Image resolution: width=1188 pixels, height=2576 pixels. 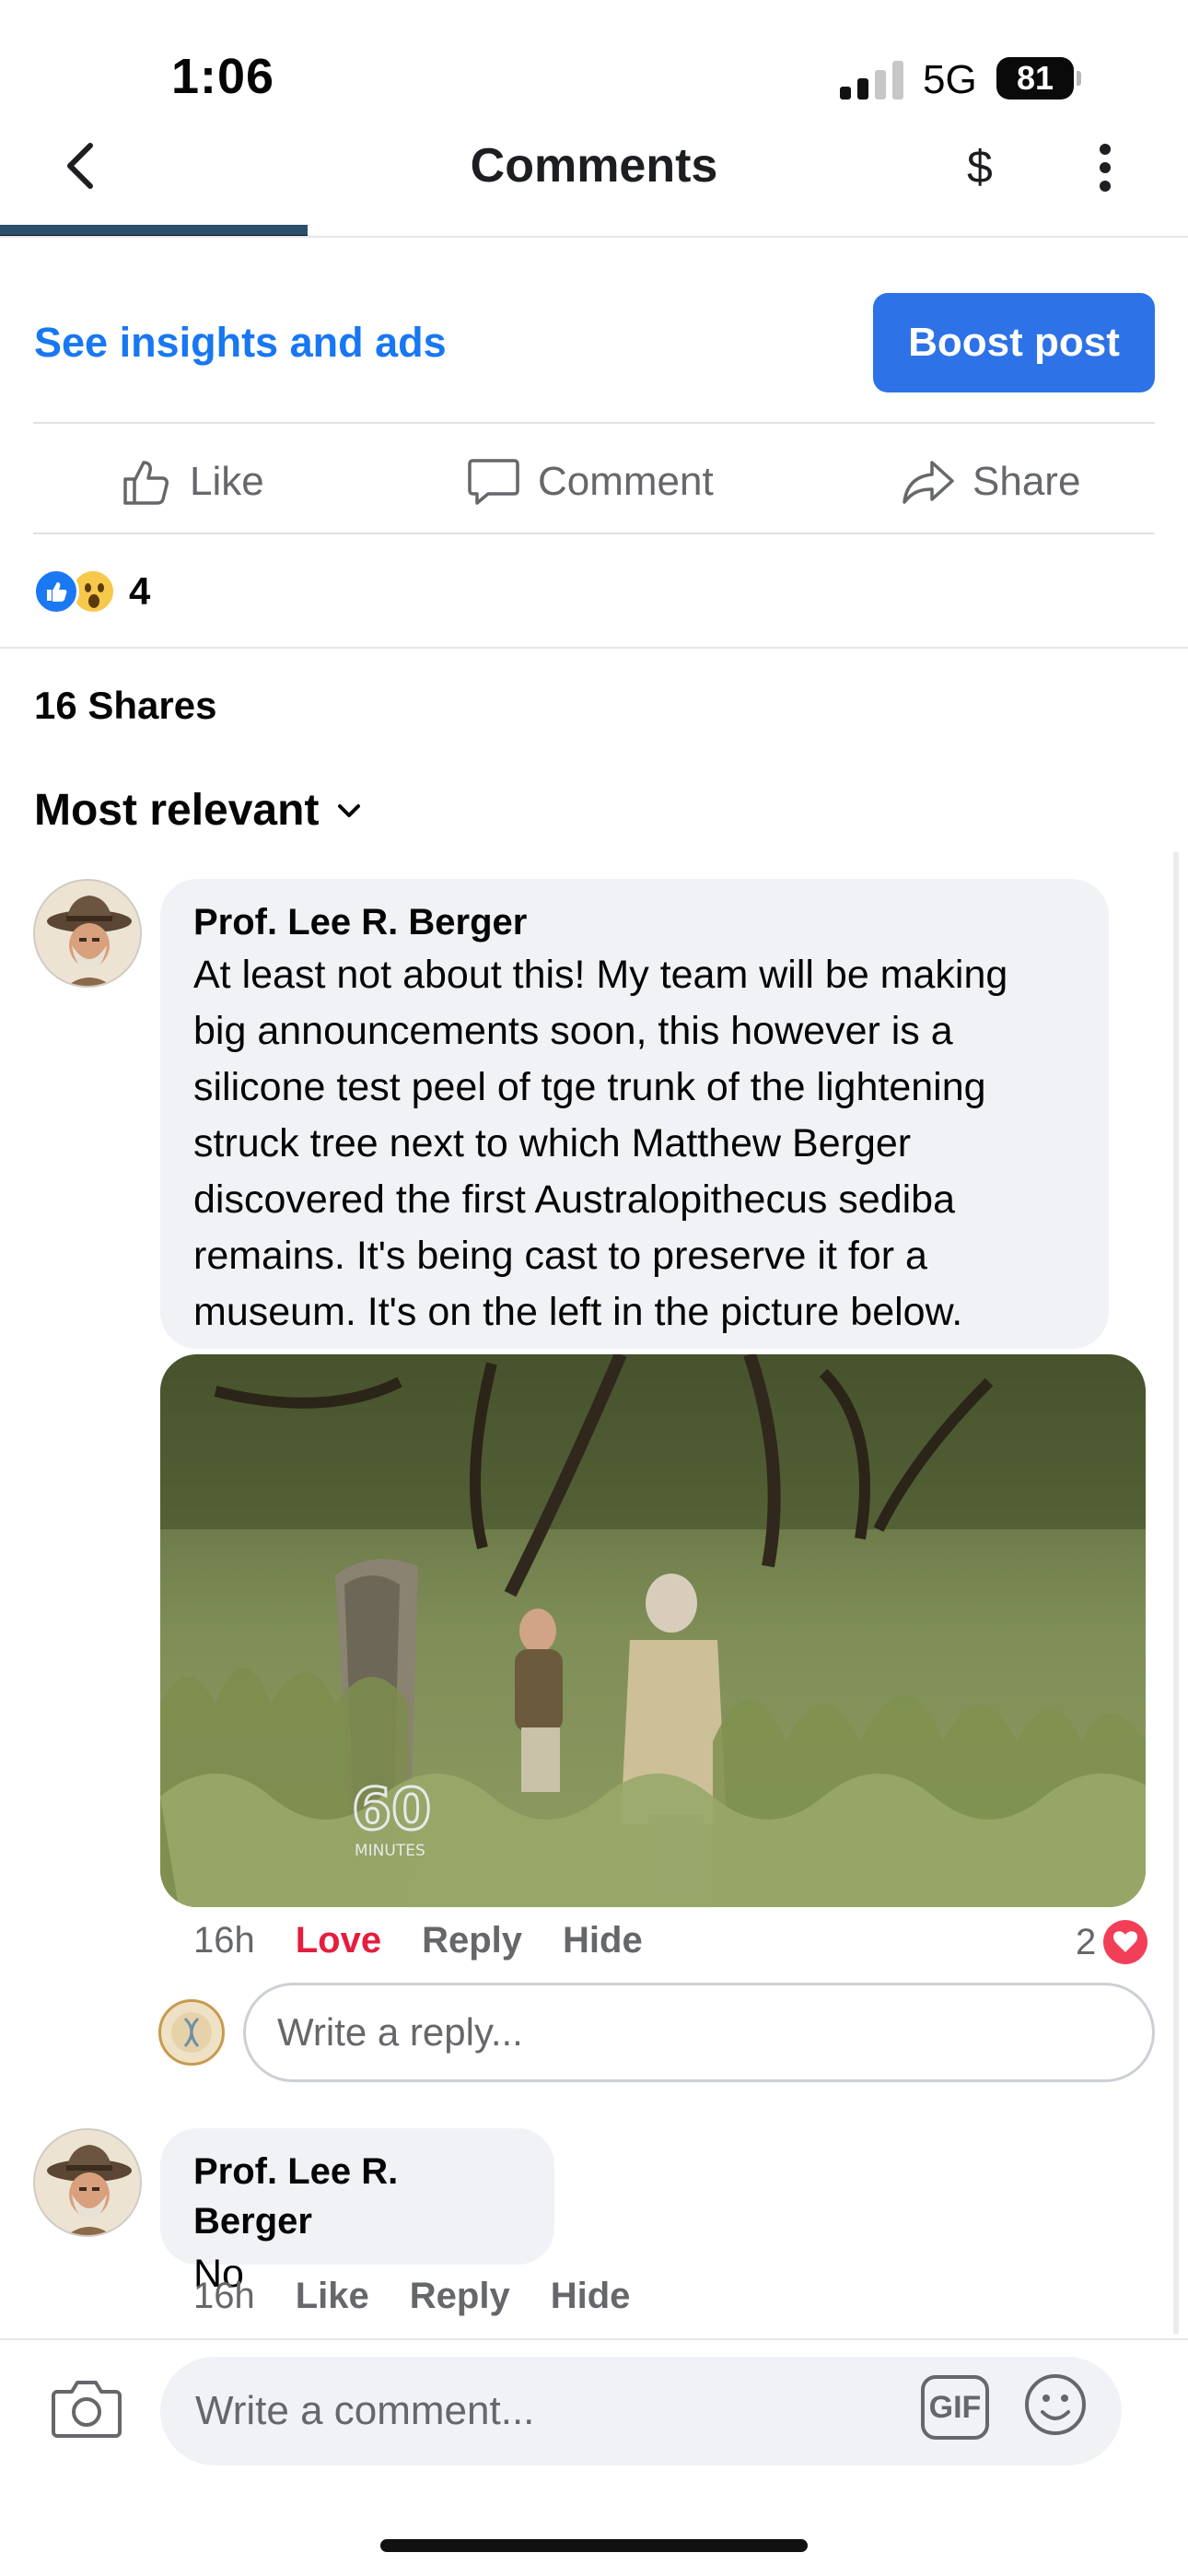 What do you see at coordinates (493, 482) in the screenshot?
I see `comment-icon` at bounding box center [493, 482].